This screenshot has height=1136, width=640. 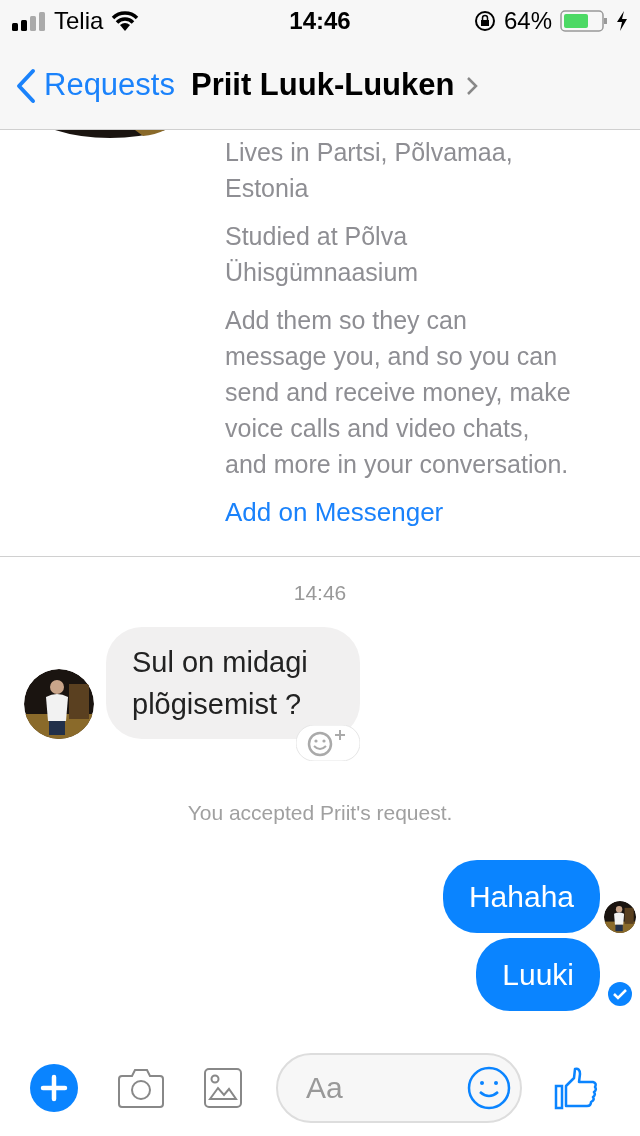 What do you see at coordinates (59, 703) in the screenshot?
I see `avatar` at bounding box center [59, 703].